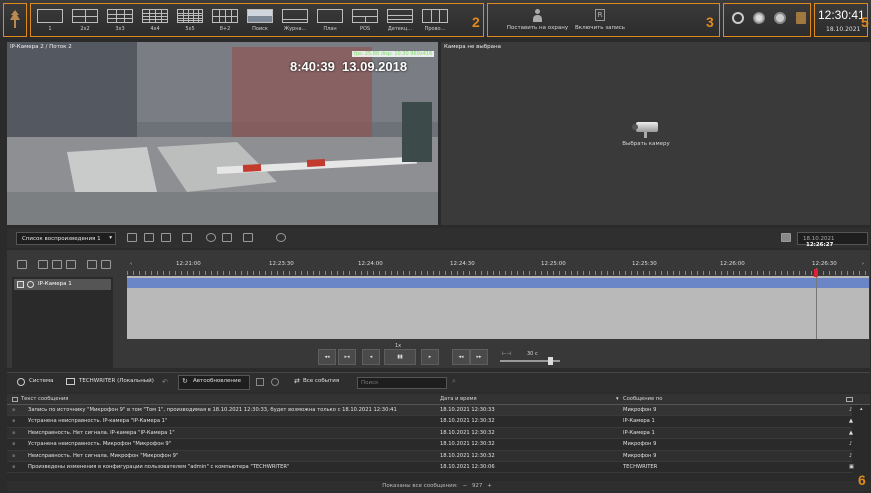  I want to click on delete-icon, so click(166, 237).